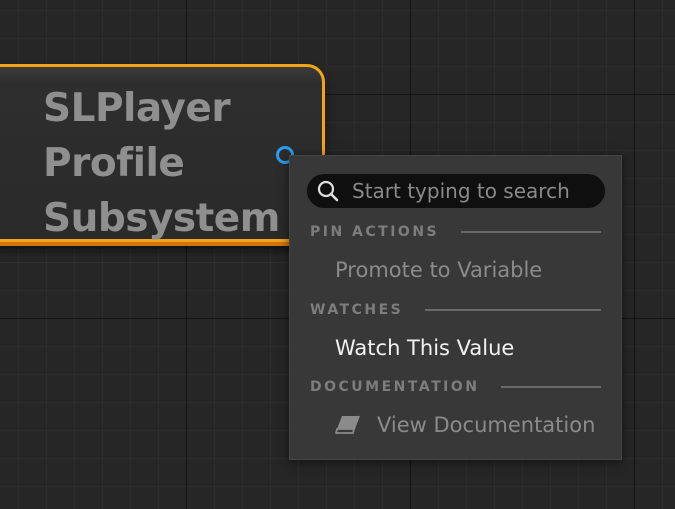 The height and width of the screenshot is (509, 675). Describe the element at coordinates (486, 425) in the screenshot. I see `menu-item-label: View Documentation` at that location.